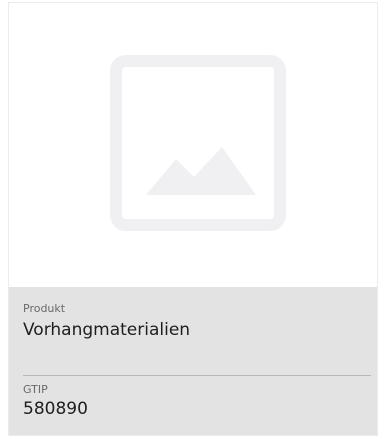 The width and height of the screenshot is (378, 436). What do you see at coordinates (35, 389) in the screenshot?
I see `gtip-label: GTIP` at bounding box center [35, 389].